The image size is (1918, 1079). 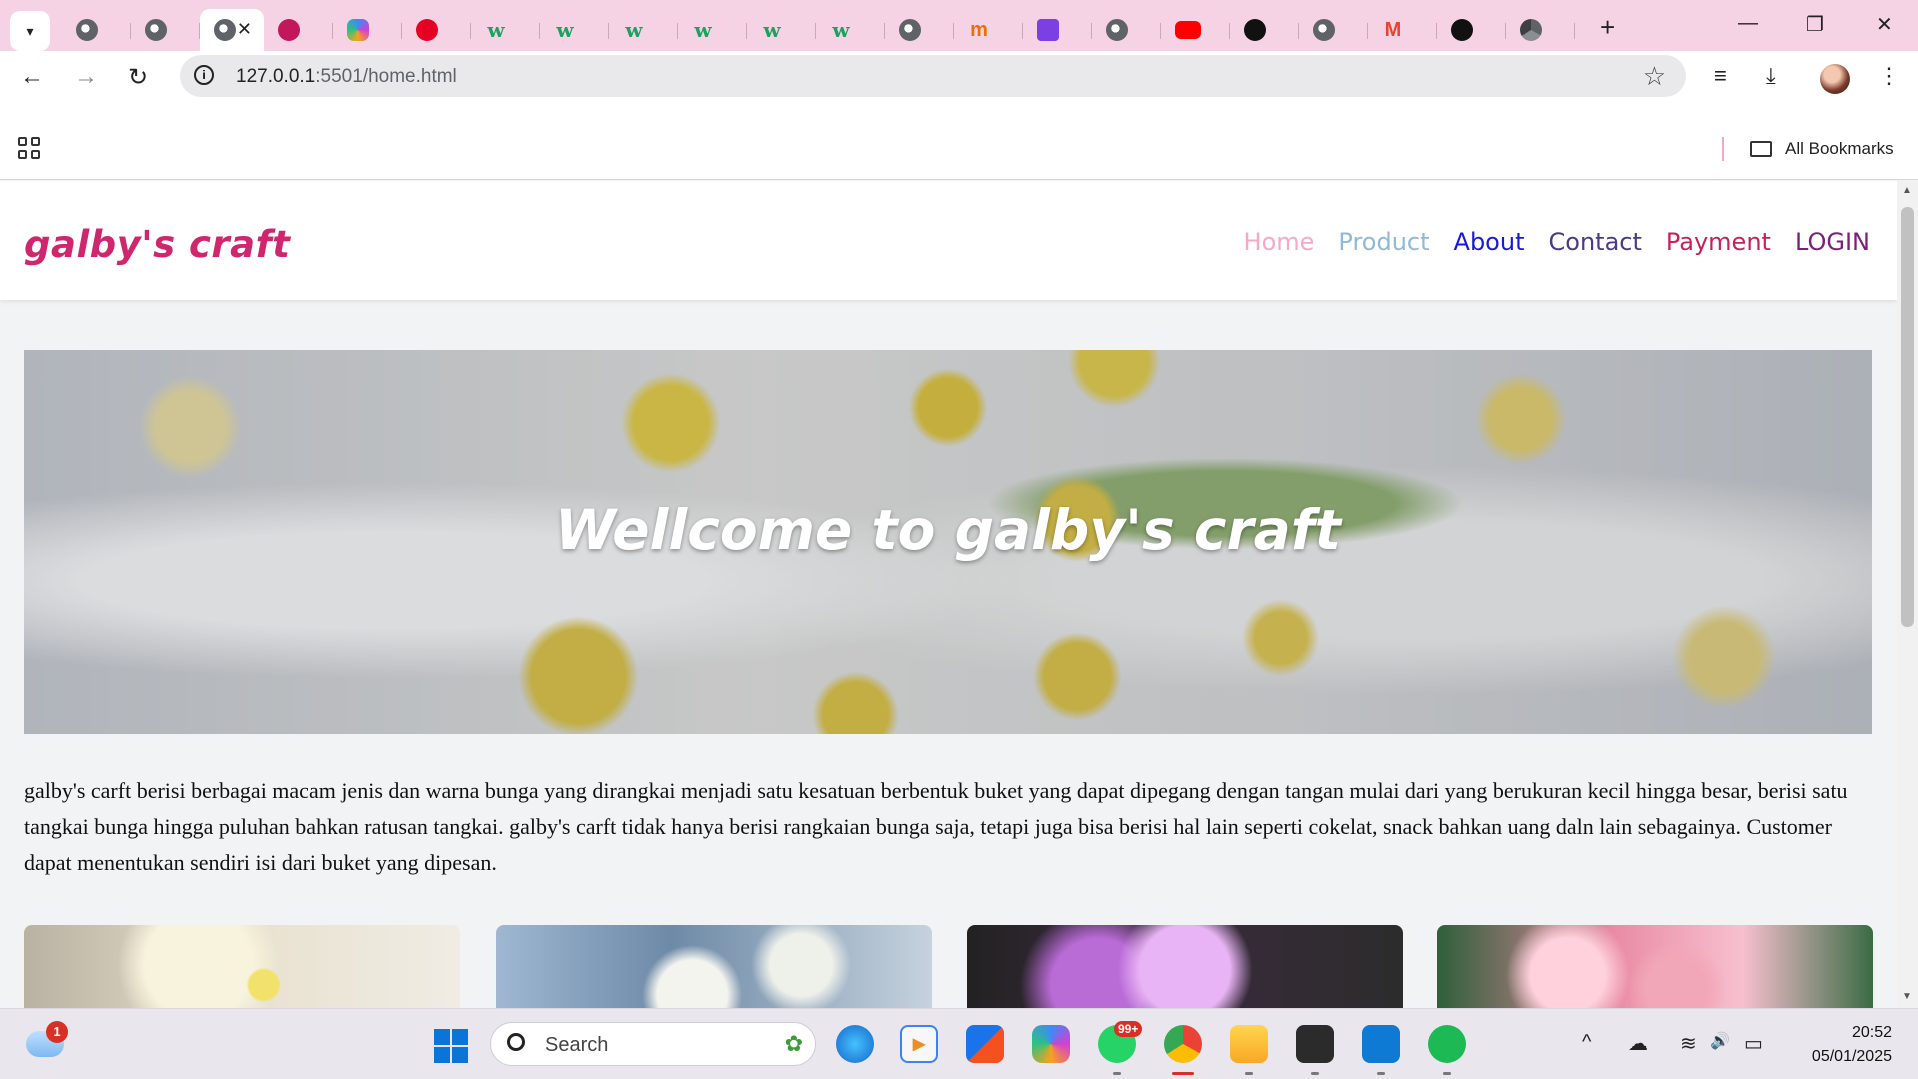 I want to click on browser-tab: ✕, so click(x=232, y=30).